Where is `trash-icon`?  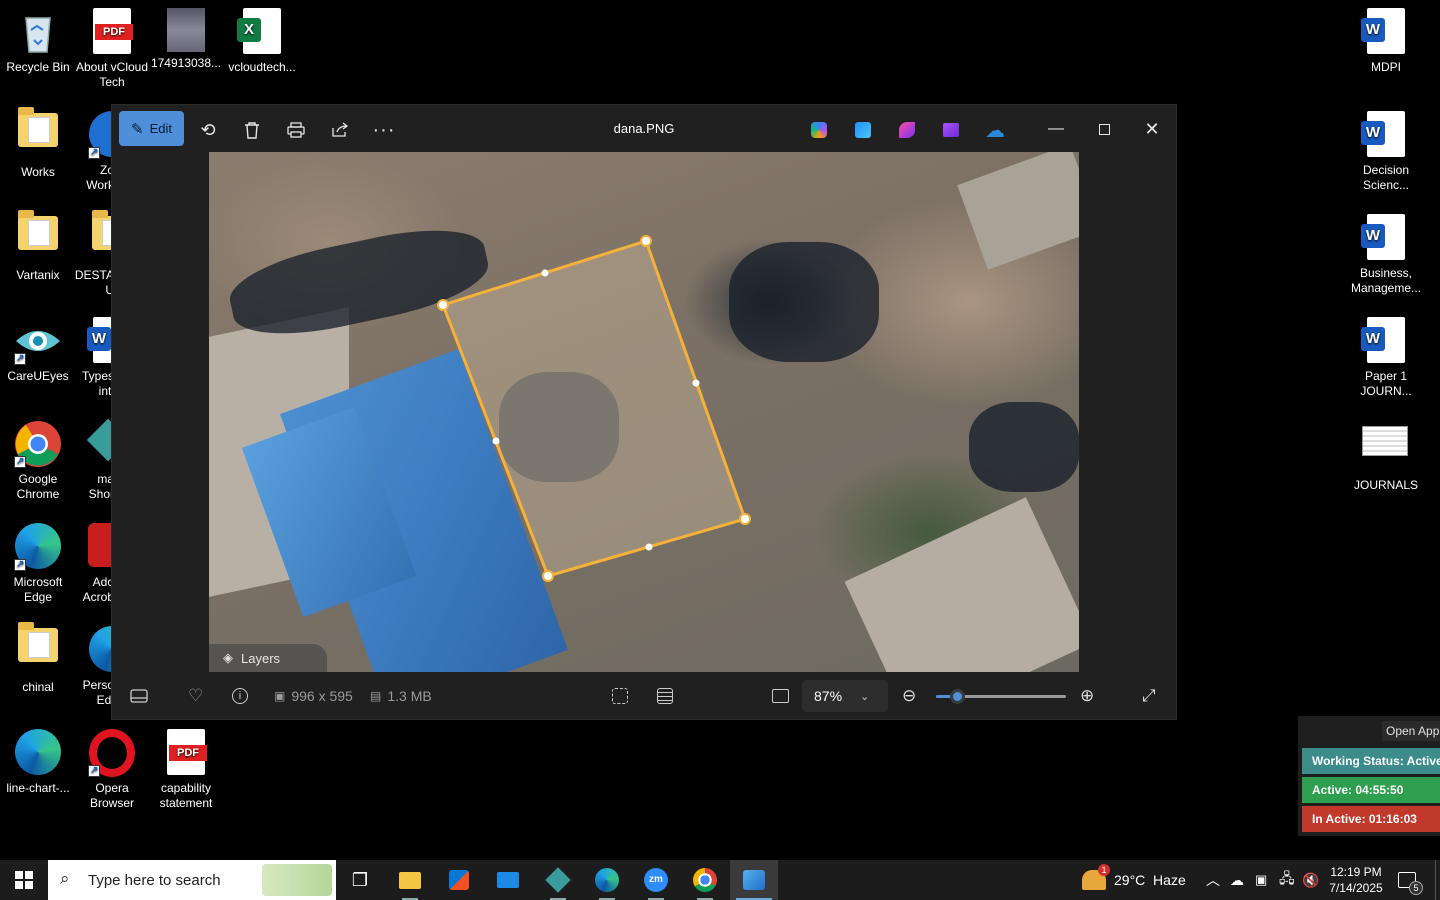 trash-icon is located at coordinates (252, 130).